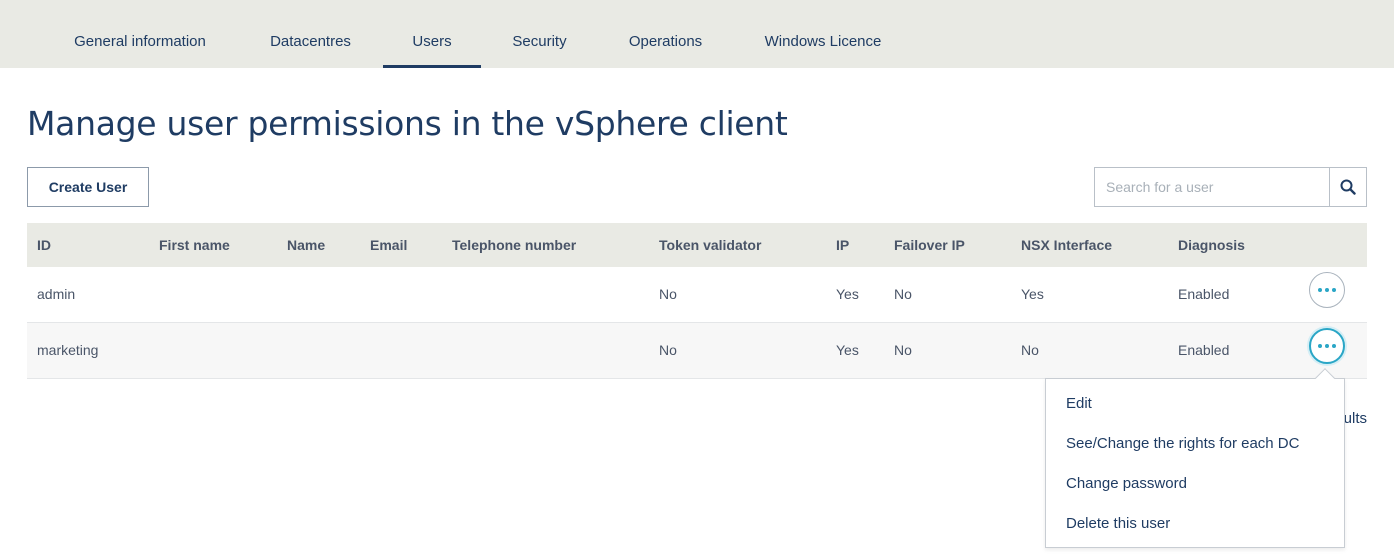  I want to click on tab-operations: Operations, so click(665, 34).